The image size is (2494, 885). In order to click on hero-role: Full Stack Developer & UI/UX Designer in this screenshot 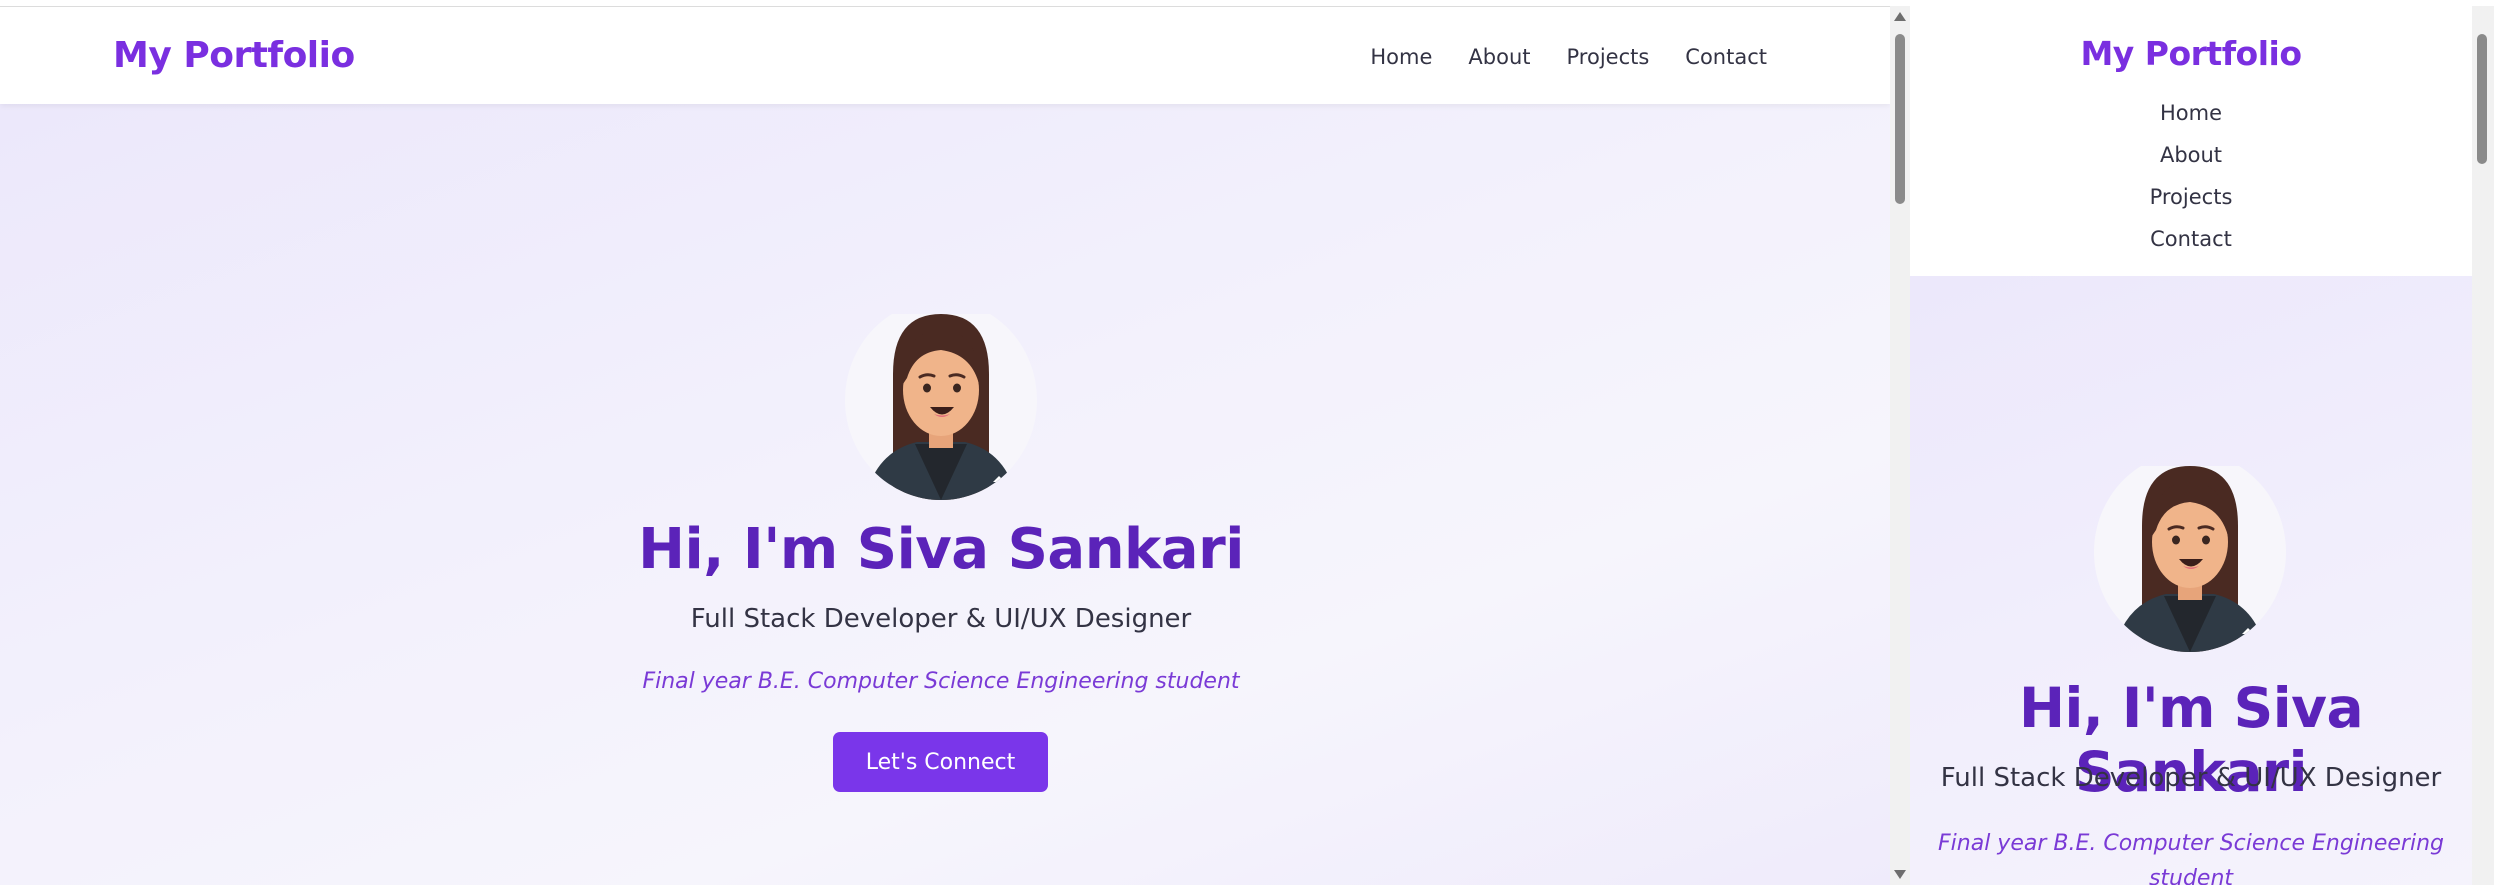, I will do `click(941, 619)`.